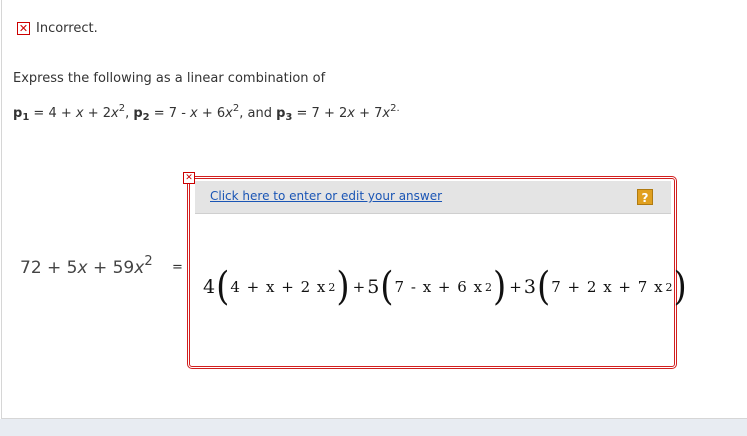  I want to click on p2-x2: x, so click(229, 113).